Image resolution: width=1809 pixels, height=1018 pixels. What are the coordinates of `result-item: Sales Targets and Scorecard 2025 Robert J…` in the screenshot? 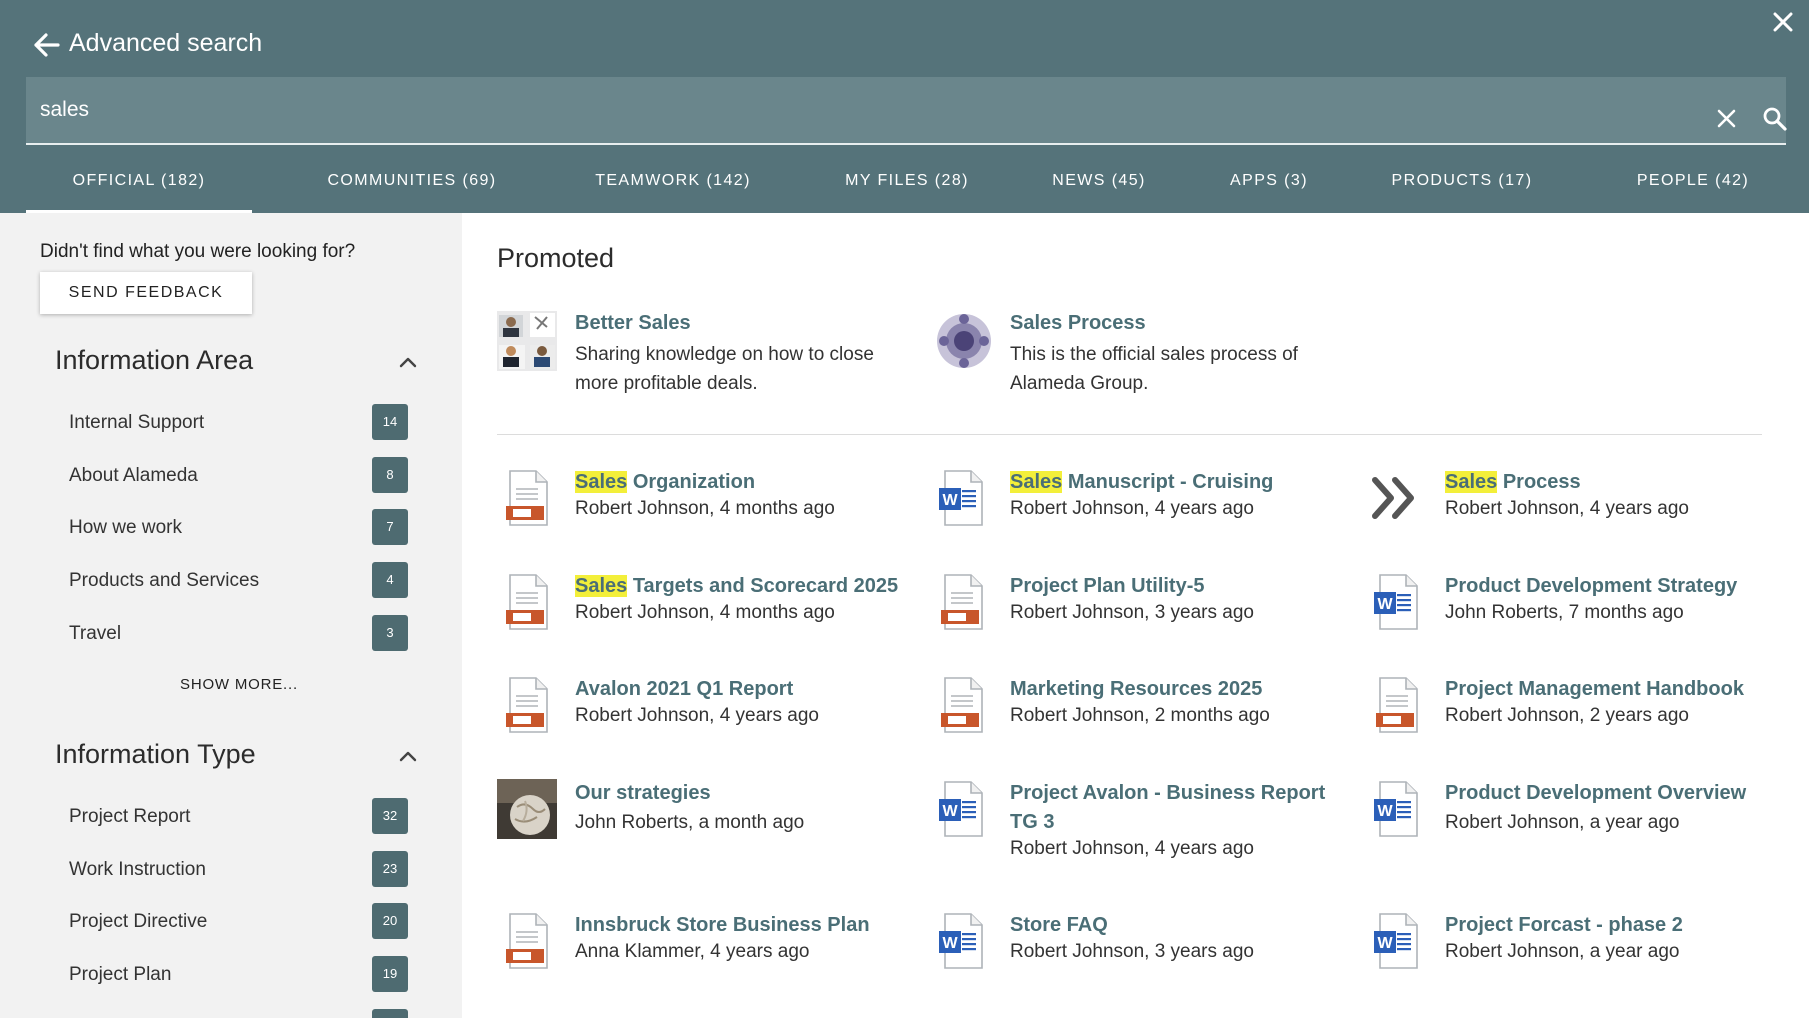 It's located at (707, 617).